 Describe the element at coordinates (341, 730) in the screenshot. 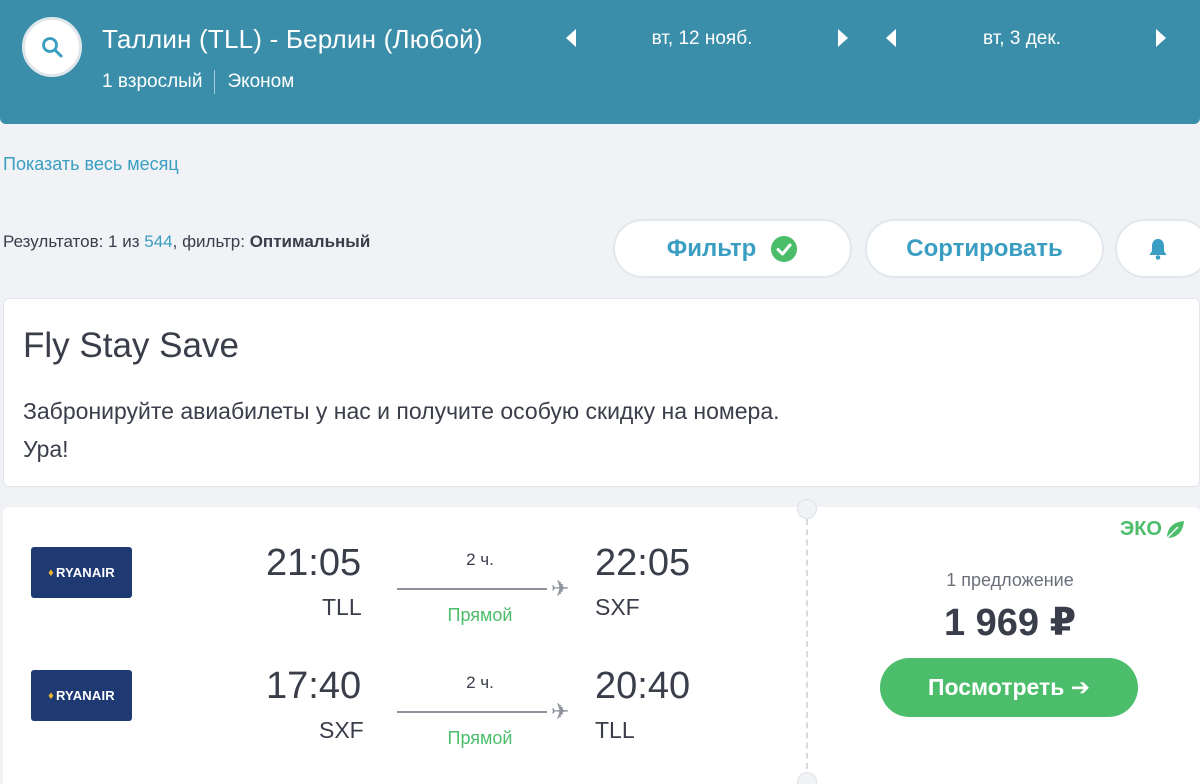

I see `departure-airport: SXF` at that location.